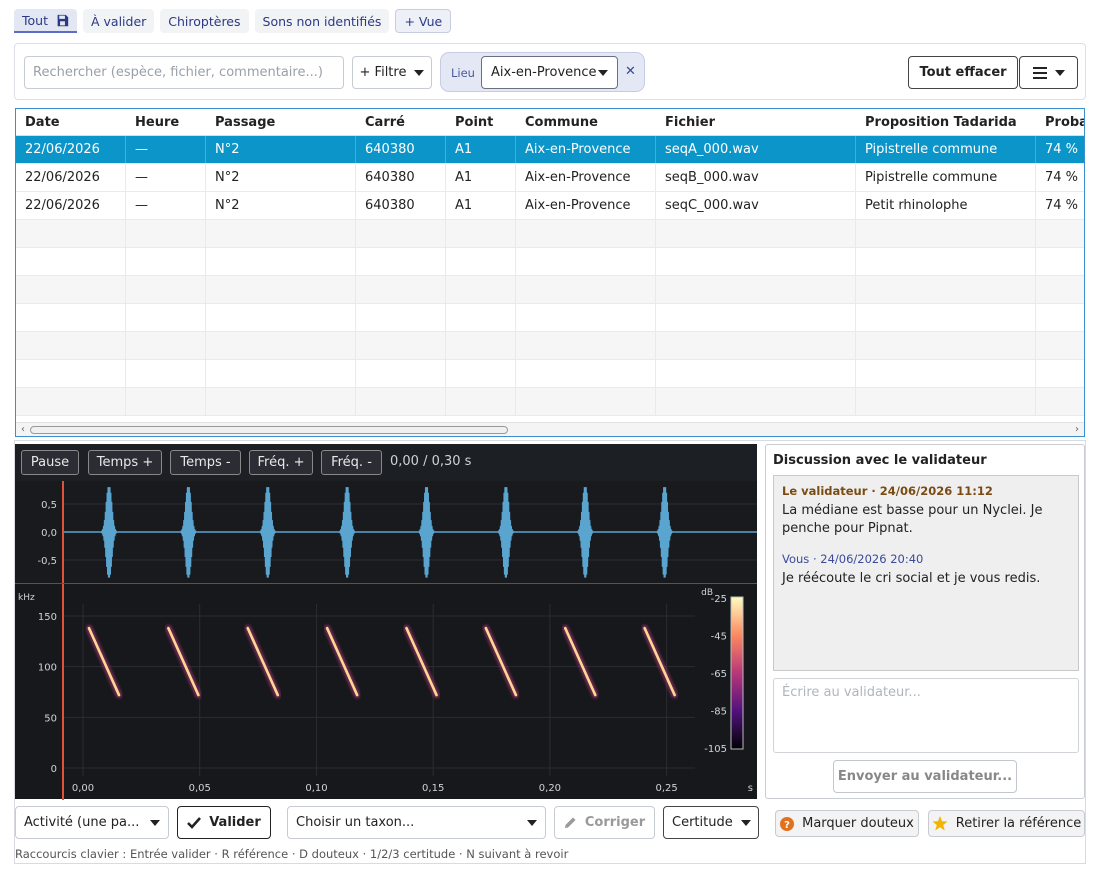 The width and height of the screenshot is (1100, 872). I want to click on add-filter-button: + Filtre, so click(392, 72).